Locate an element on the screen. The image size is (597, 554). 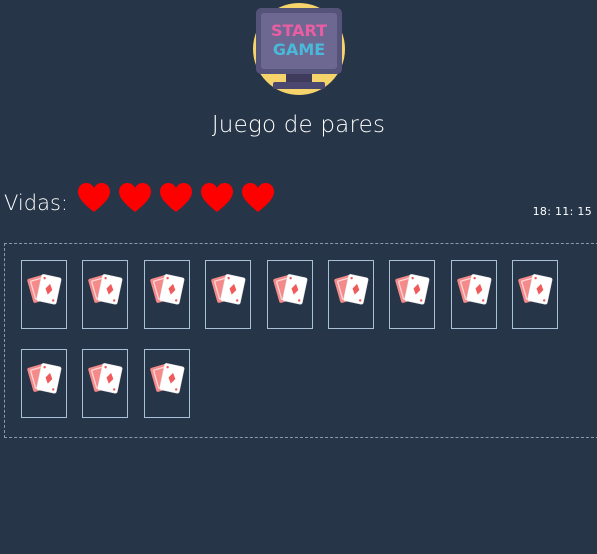
start-game-logo: START GAME is located at coordinates (299, 49).